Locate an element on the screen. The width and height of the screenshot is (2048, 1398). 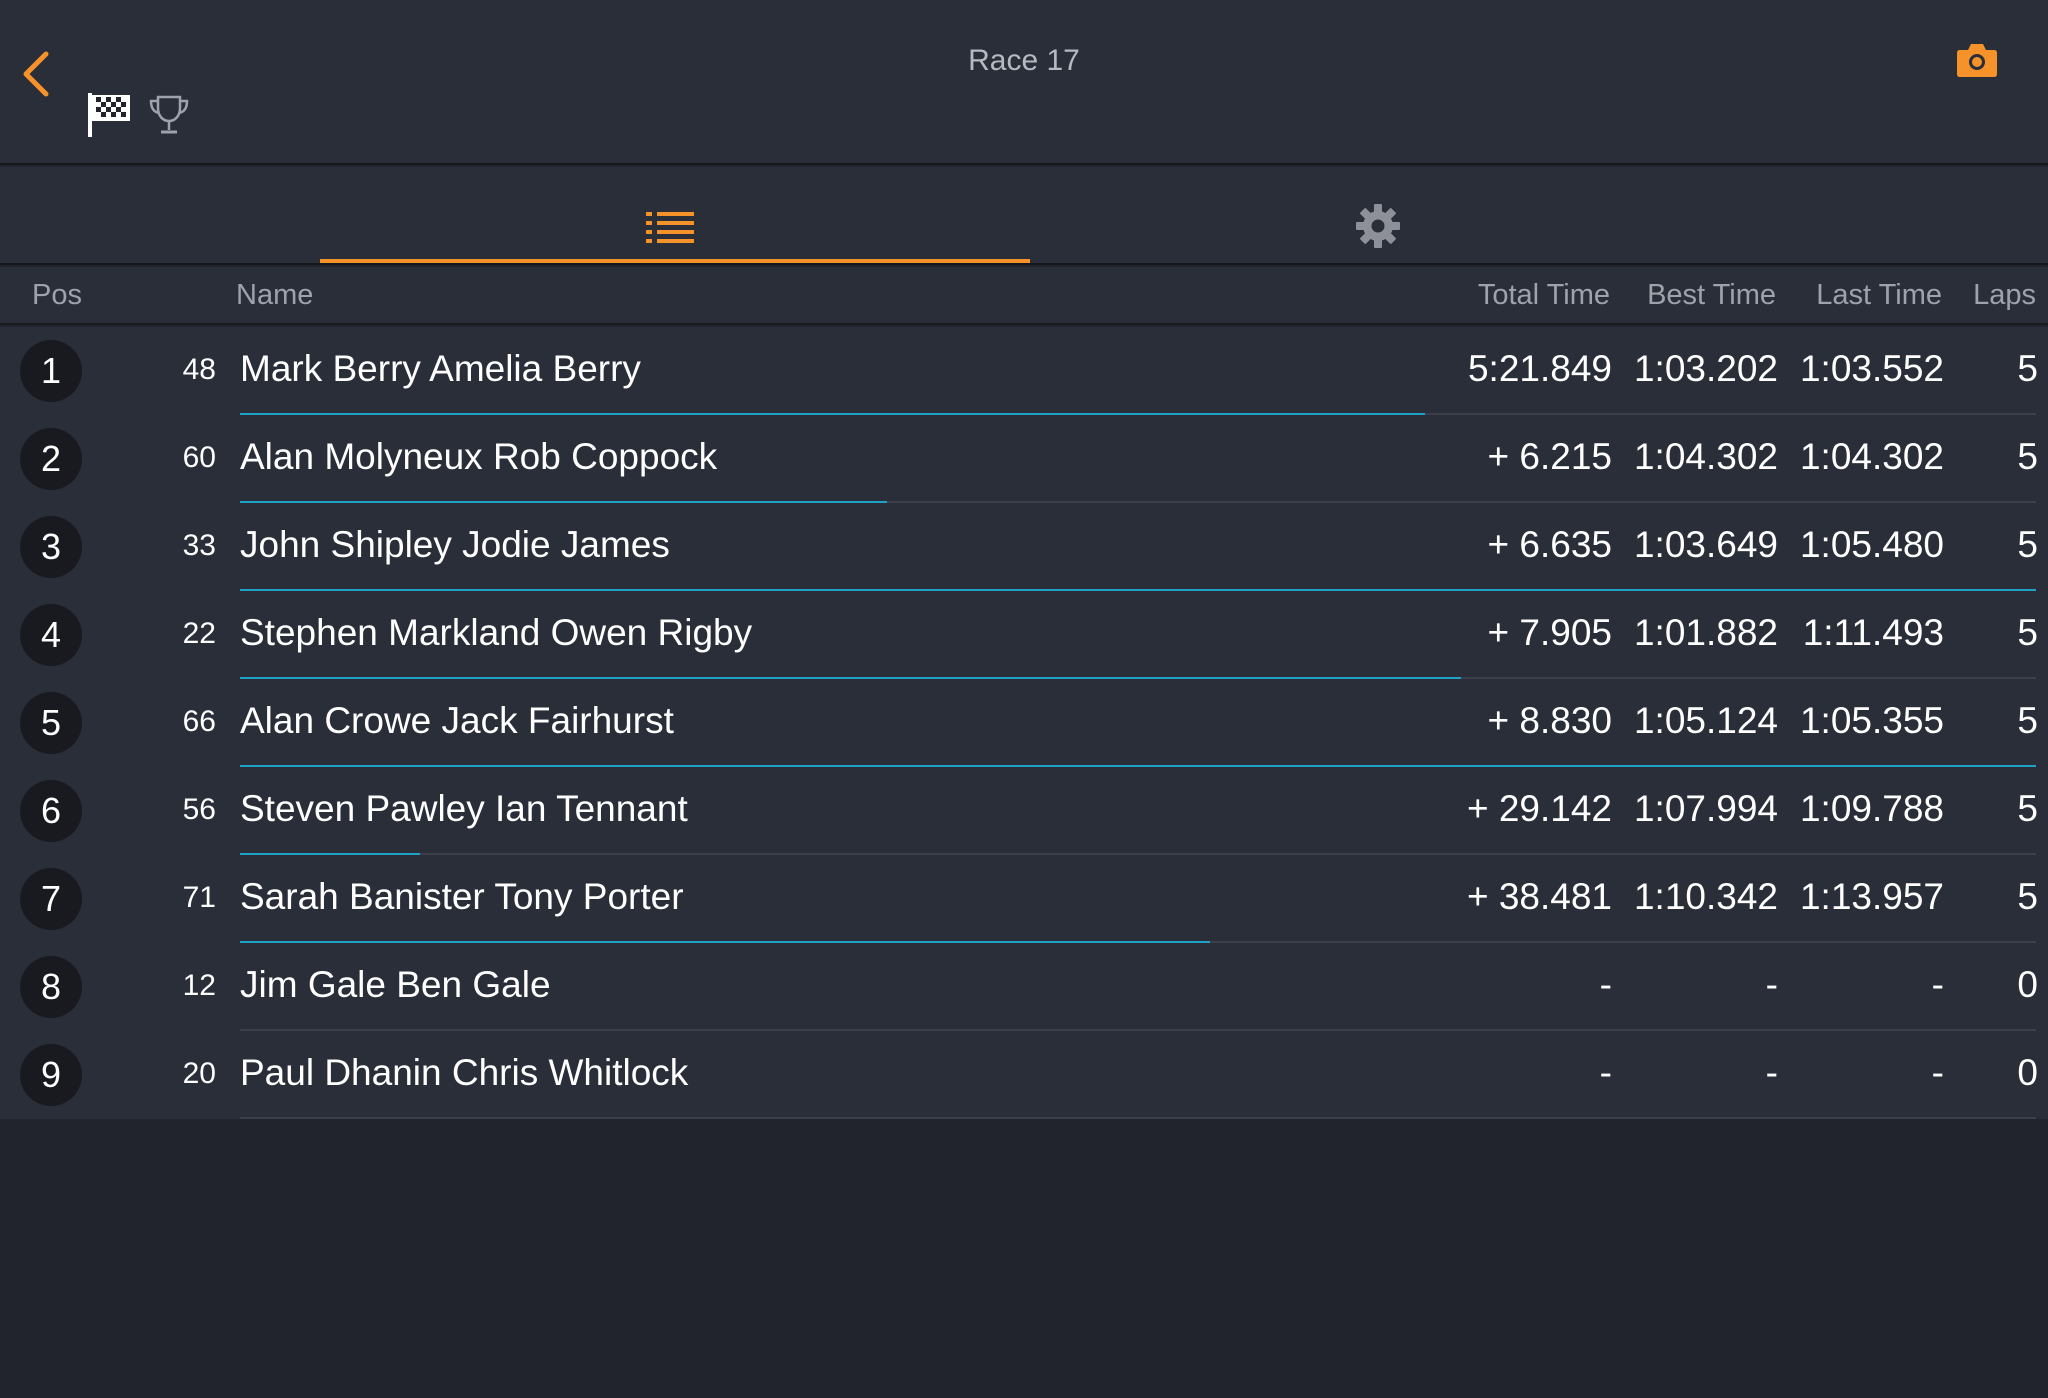
column-header-last-time: Last Time is located at coordinates (1879, 295).